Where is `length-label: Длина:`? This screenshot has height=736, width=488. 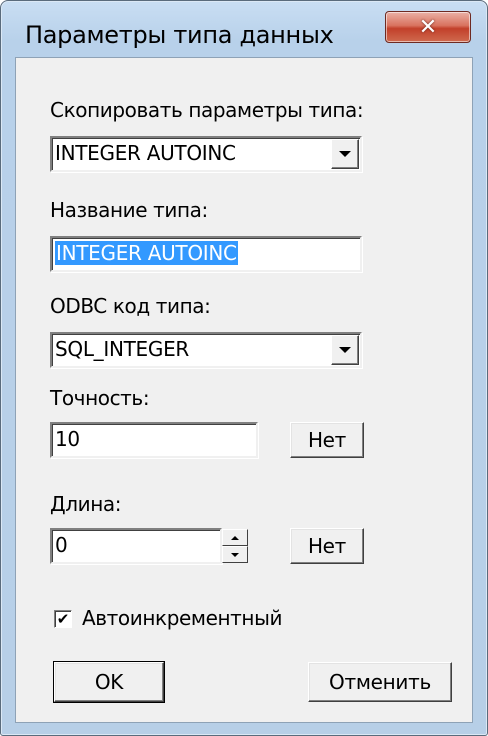
length-label: Длина: is located at coordinates (86, 504).